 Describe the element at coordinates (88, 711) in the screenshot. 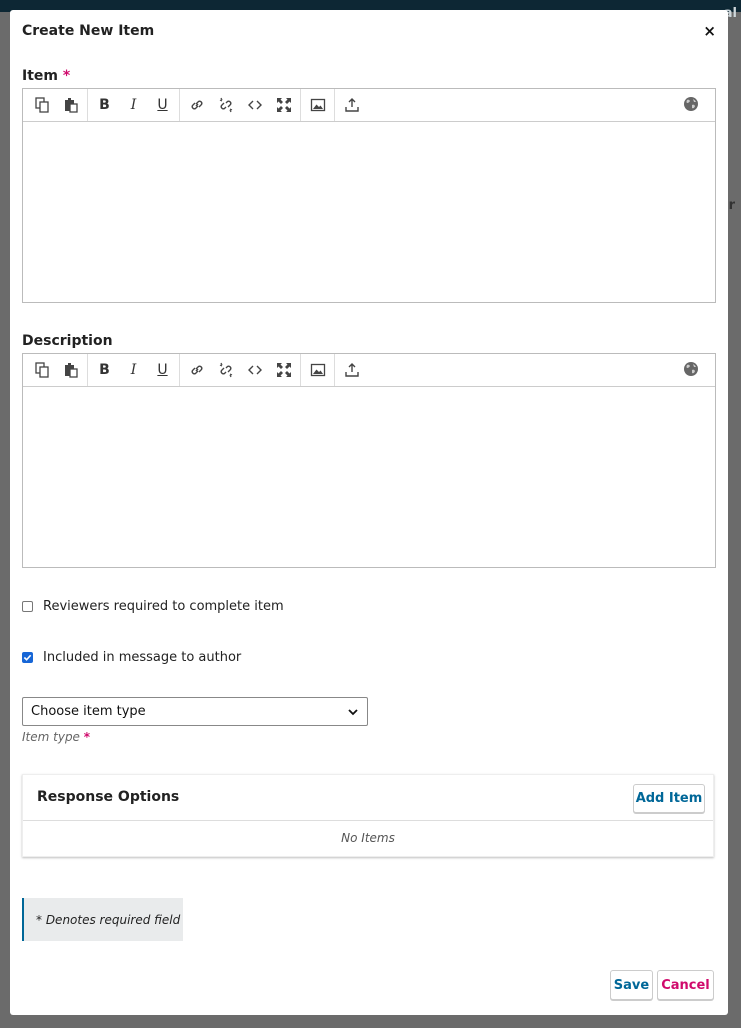

I see `item-type-selected-value: Choose item type` at that location.